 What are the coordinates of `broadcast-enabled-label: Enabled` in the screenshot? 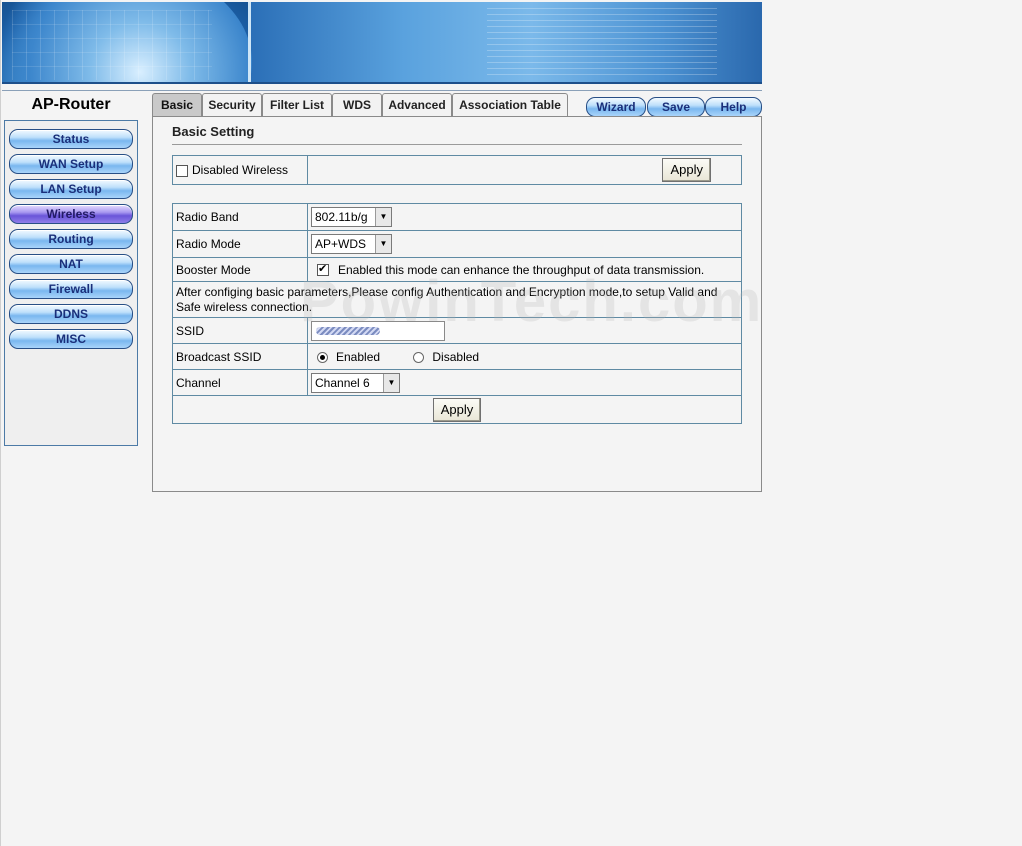 It's located at (358, 356).